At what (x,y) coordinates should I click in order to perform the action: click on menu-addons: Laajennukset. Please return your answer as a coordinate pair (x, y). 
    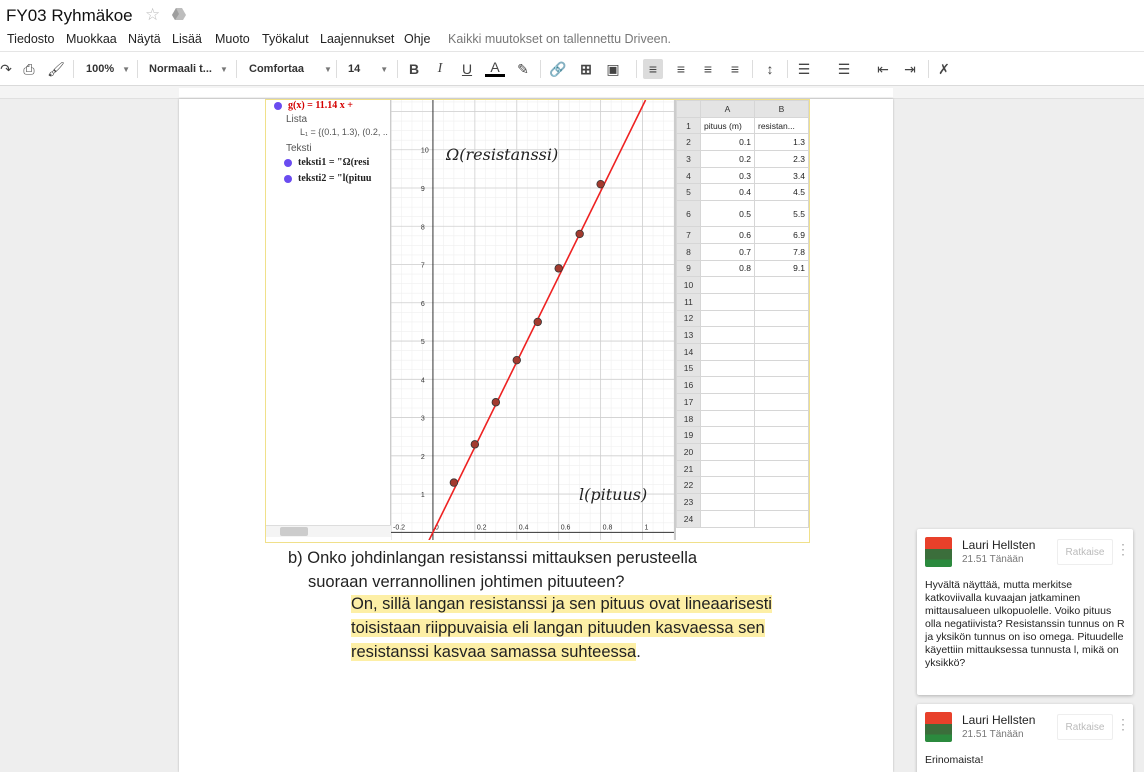
    Looking at the image, I should click on (357, 39).